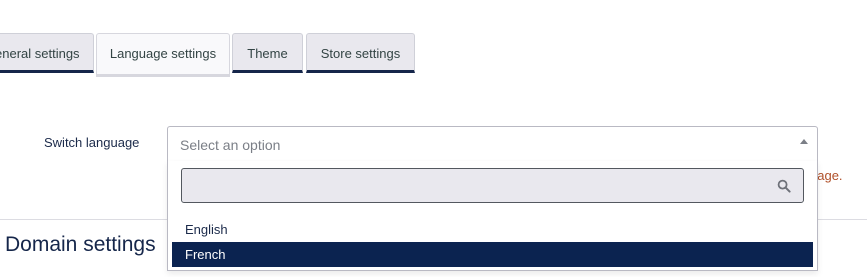 The width and height of the screenshot is (867, 277). What do you see at coordinates (830, 175) in the screenshot?
I see `language-help-text: uage.` at bounding box center [830, 175].